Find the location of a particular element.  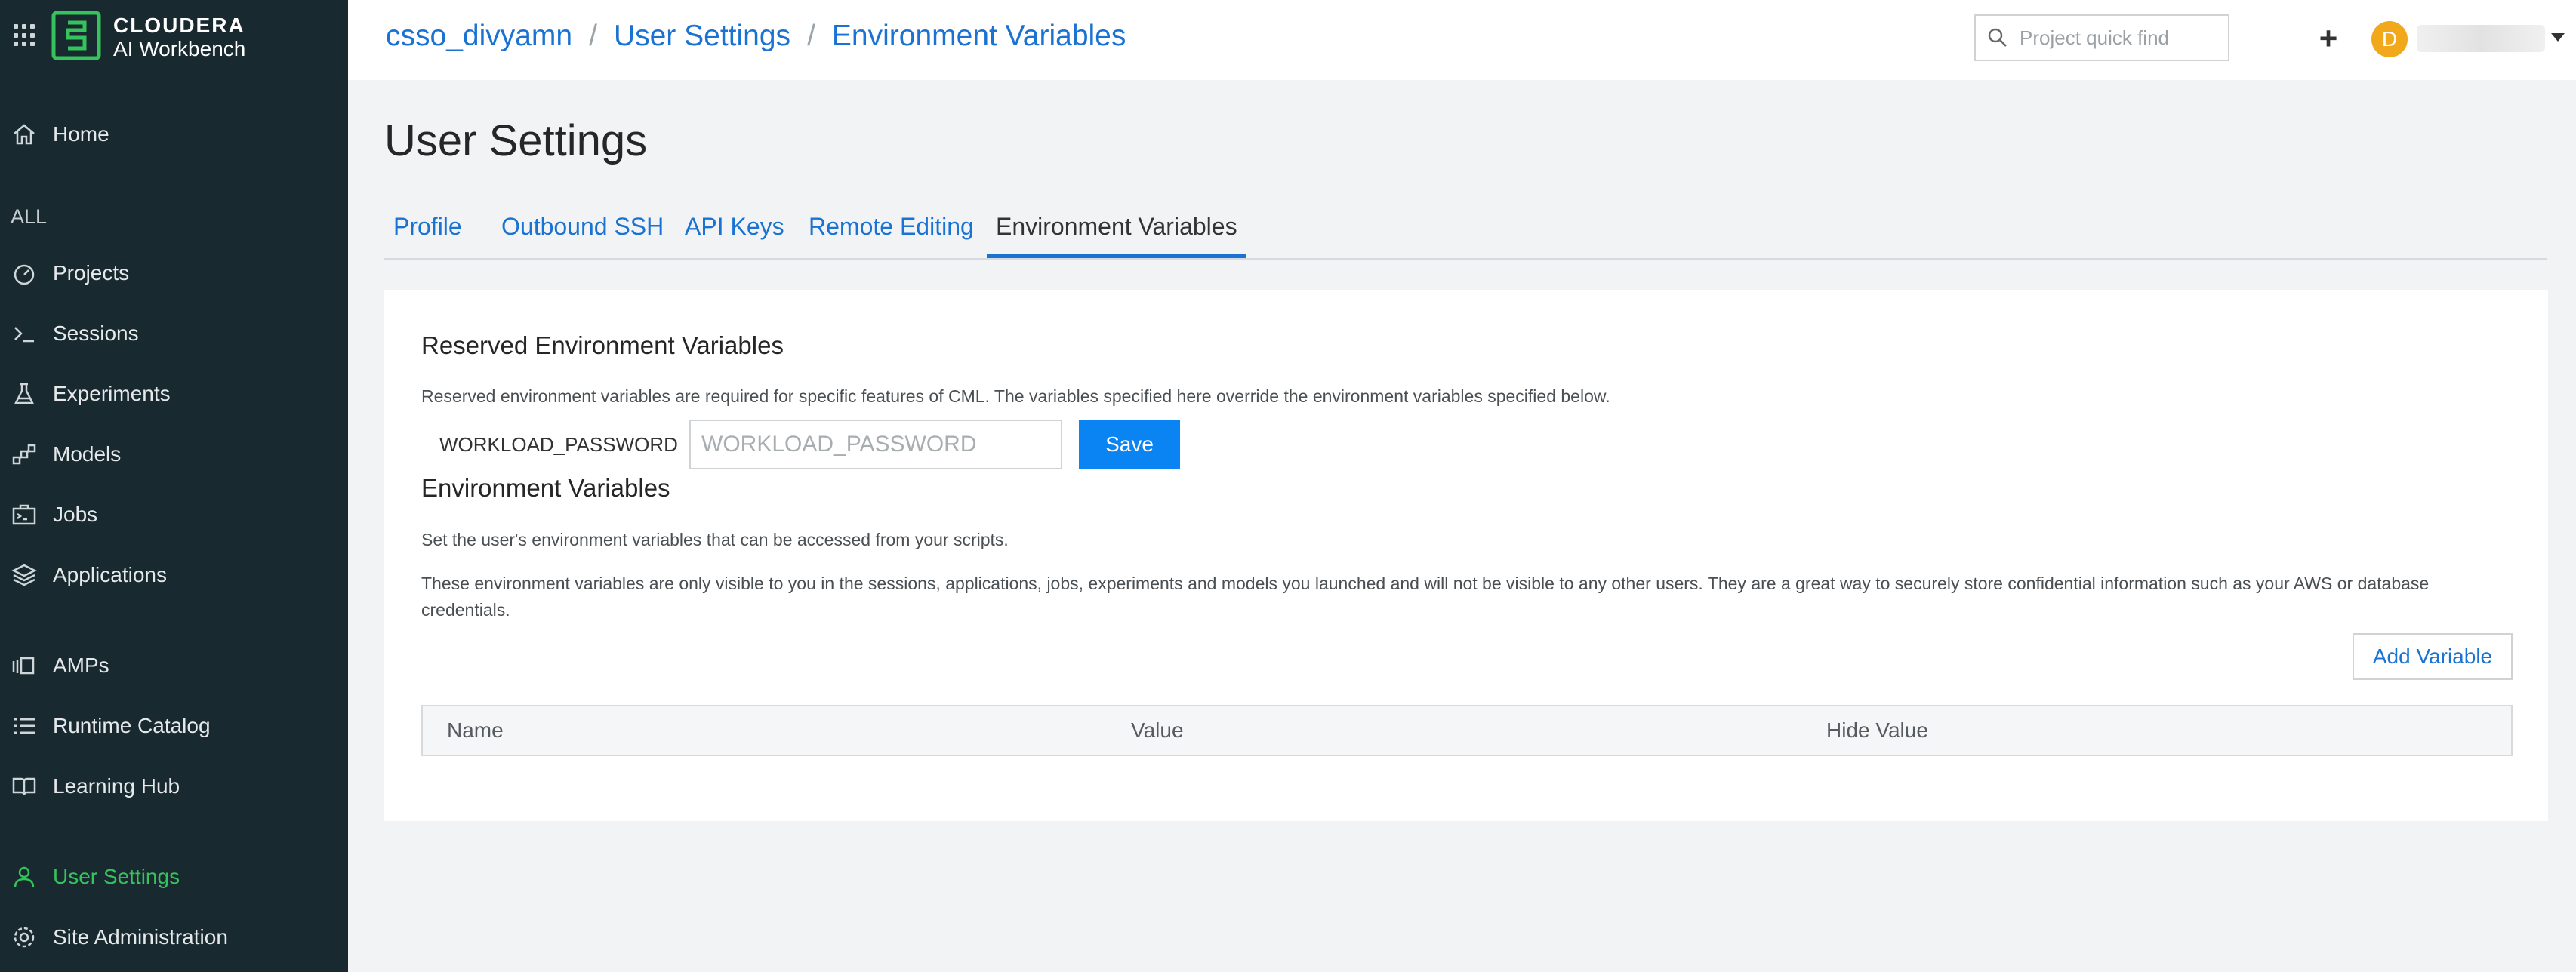

sidebar-item-label: Projects is located at coordinates (91, 273).